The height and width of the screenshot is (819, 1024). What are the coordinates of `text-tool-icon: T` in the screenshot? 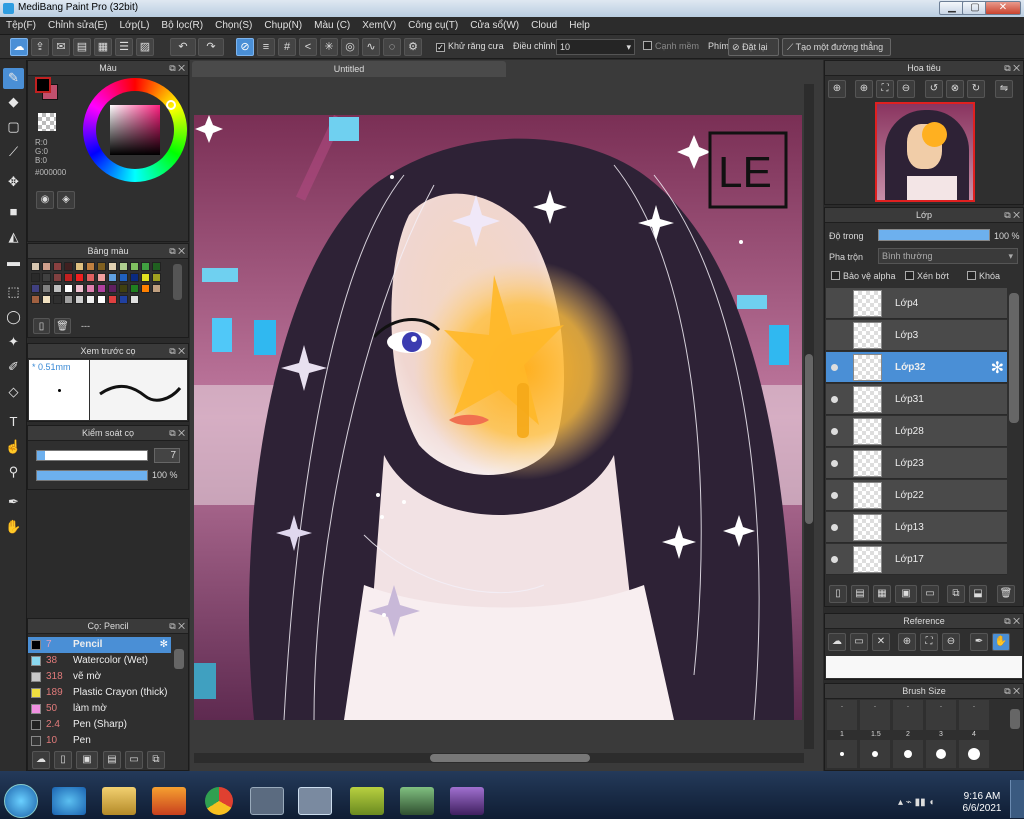 It's located at (13, 422).